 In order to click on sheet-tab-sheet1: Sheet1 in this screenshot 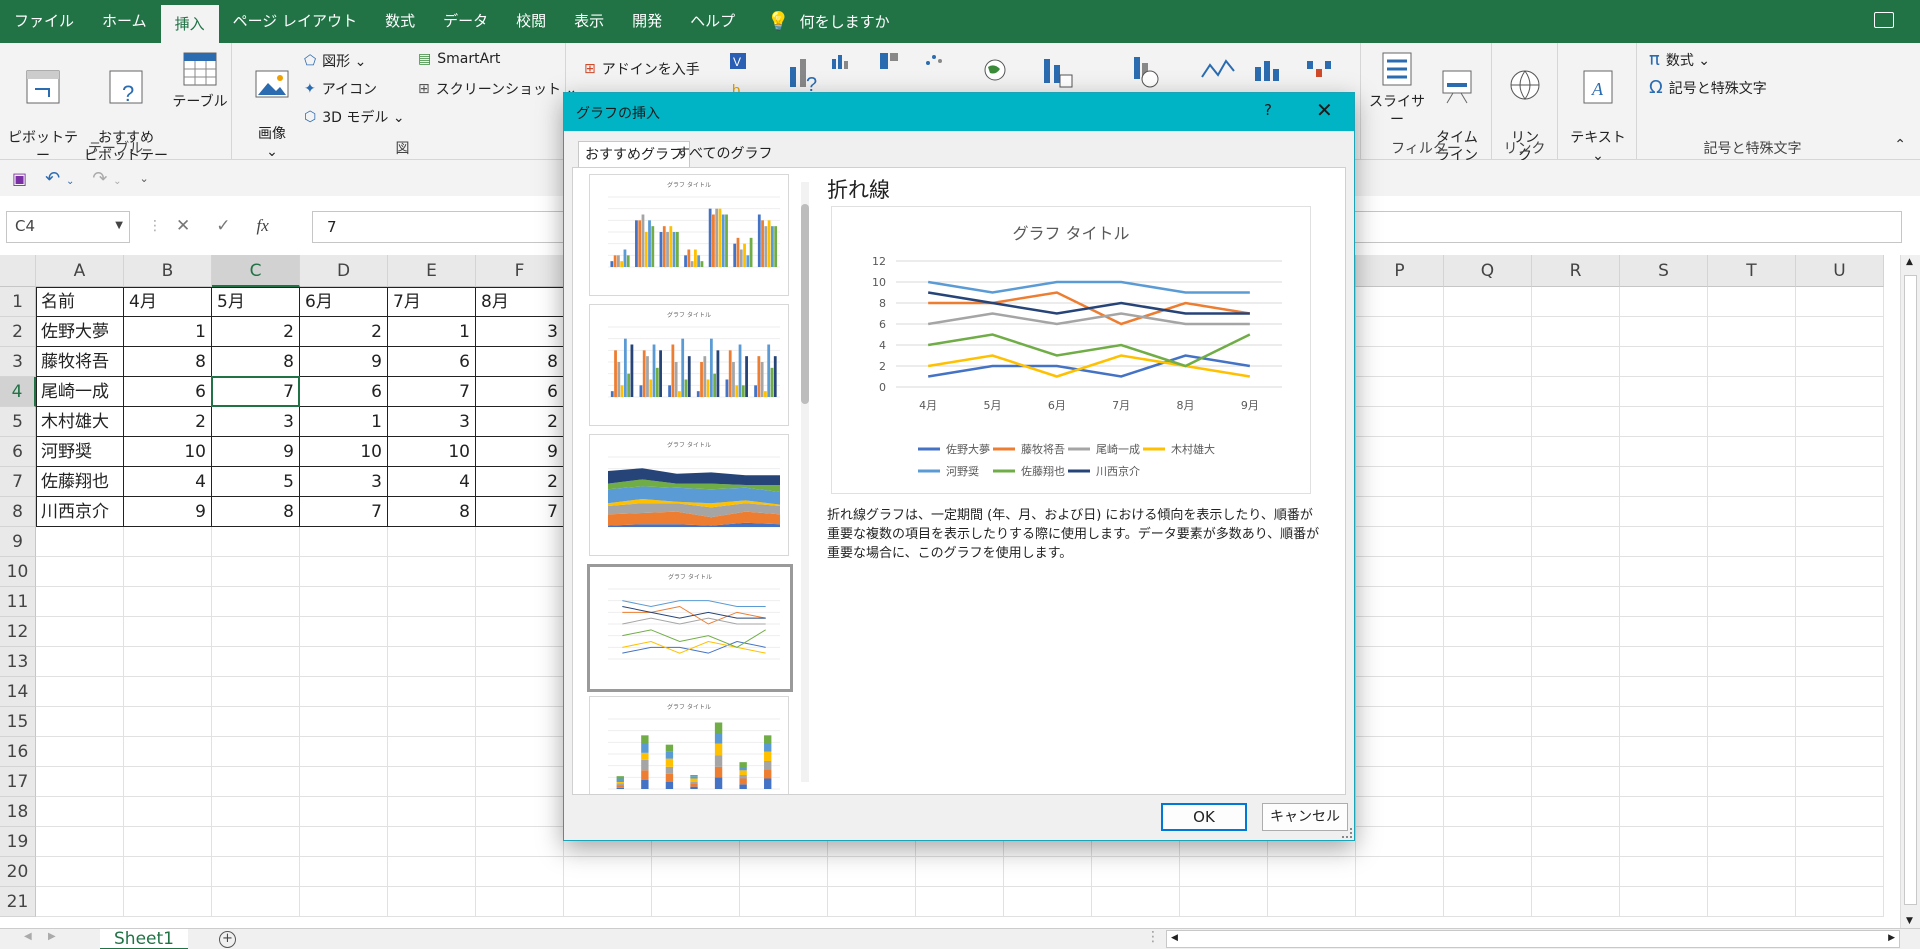, I will do `click(144, 939)`.